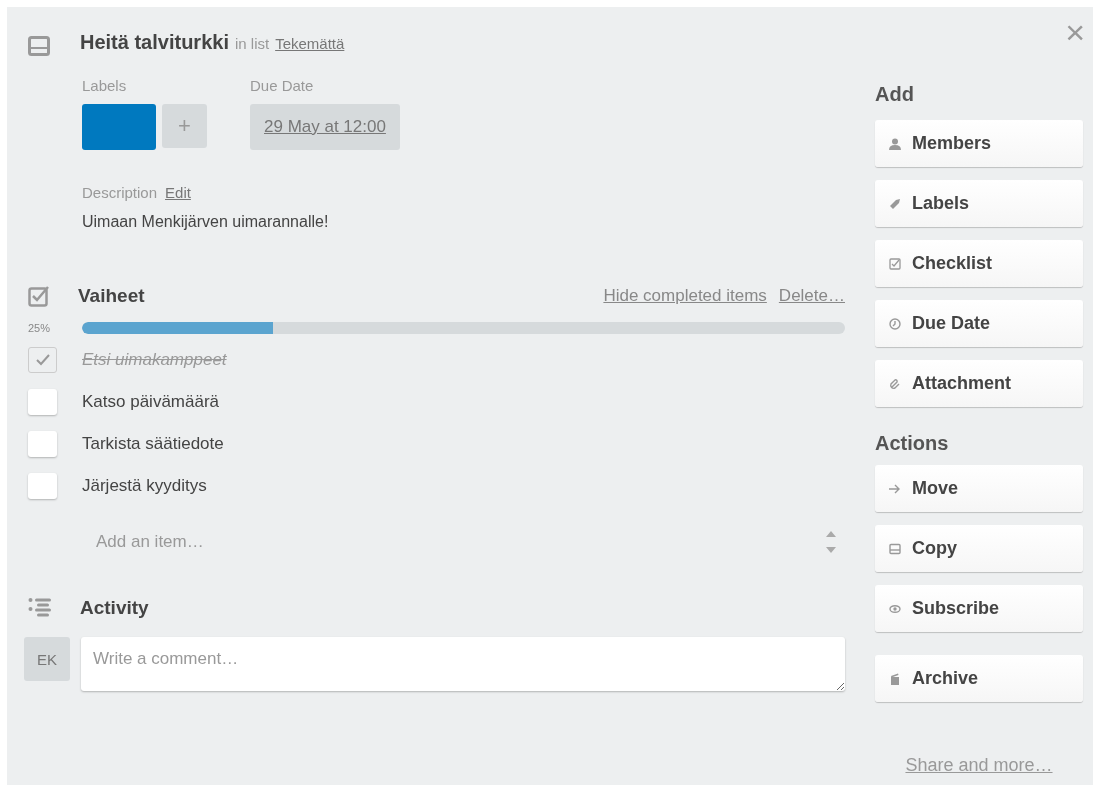 The height and width of the screenshot is (791, 1093). What do you see at coordinates (979, 263) in the screenshot?
I see `sidebar-button: Checklist` at bounding box center [979, 263].